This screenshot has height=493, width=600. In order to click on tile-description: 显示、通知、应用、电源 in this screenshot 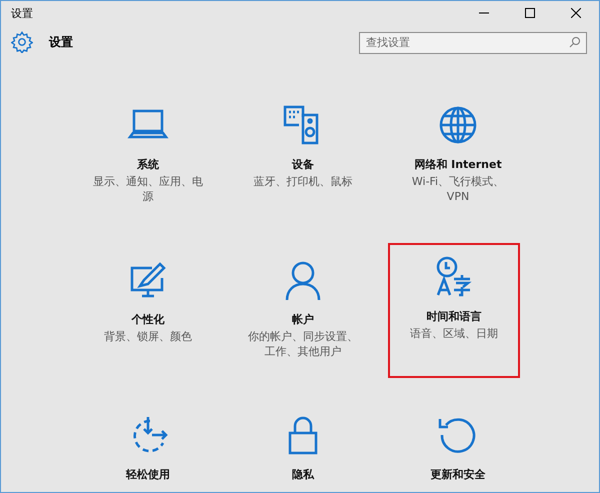, I will do `click(148, 189)`.